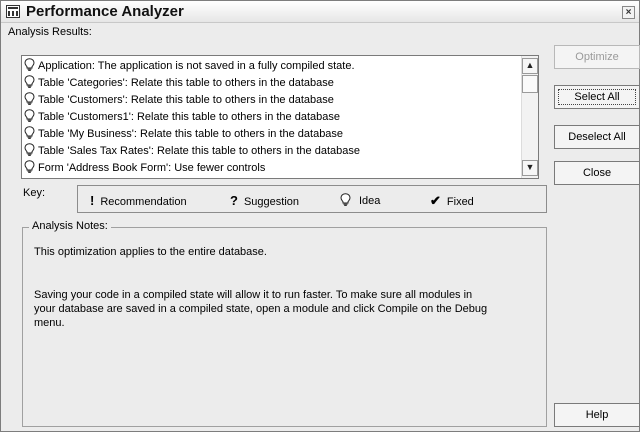 This screenshot has height=432, width=640. I want to click on window-title: Performance Analyzer, so click(105, 11).